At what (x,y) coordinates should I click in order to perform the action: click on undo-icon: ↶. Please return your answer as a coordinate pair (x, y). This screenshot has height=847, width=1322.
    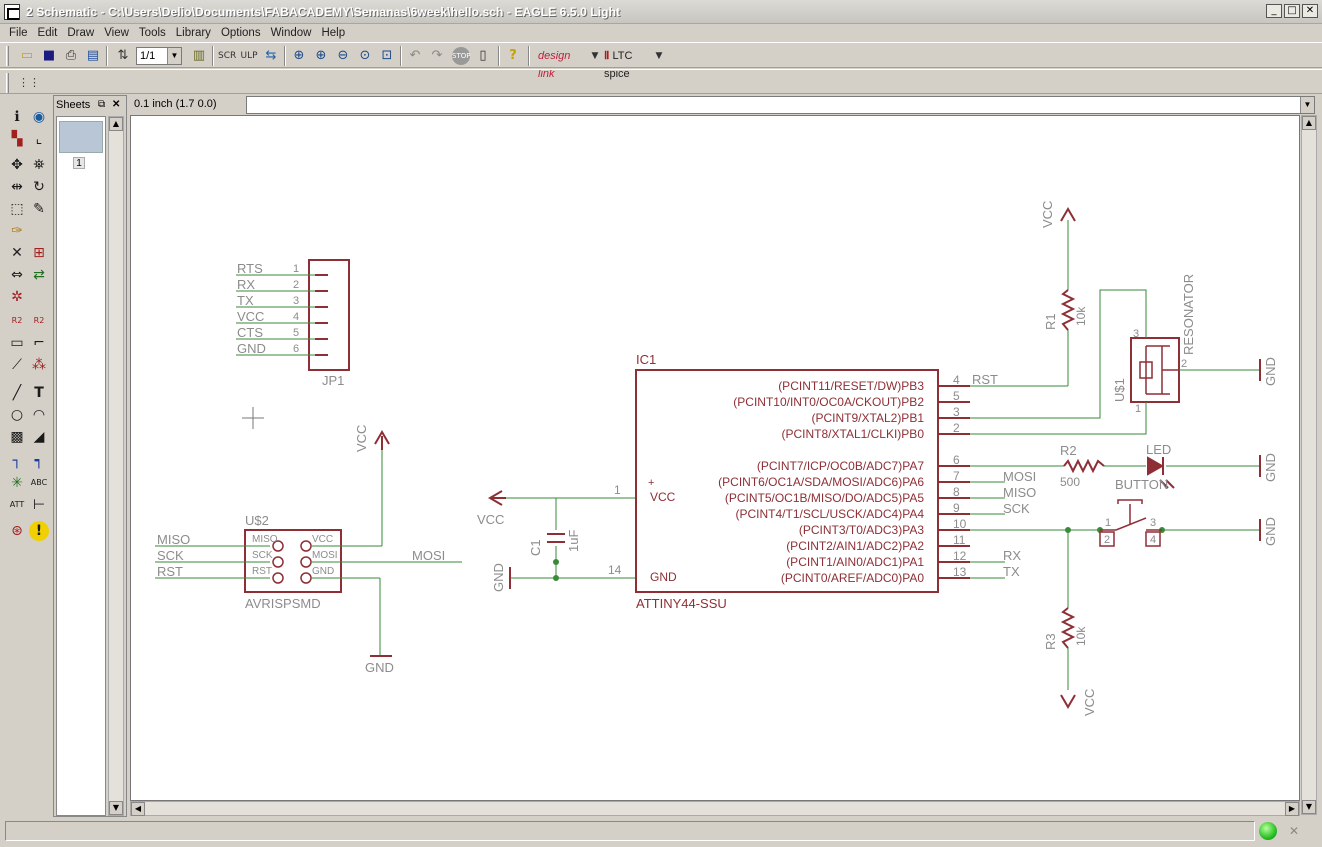
    Looking at the image, I should click on (415, 56).